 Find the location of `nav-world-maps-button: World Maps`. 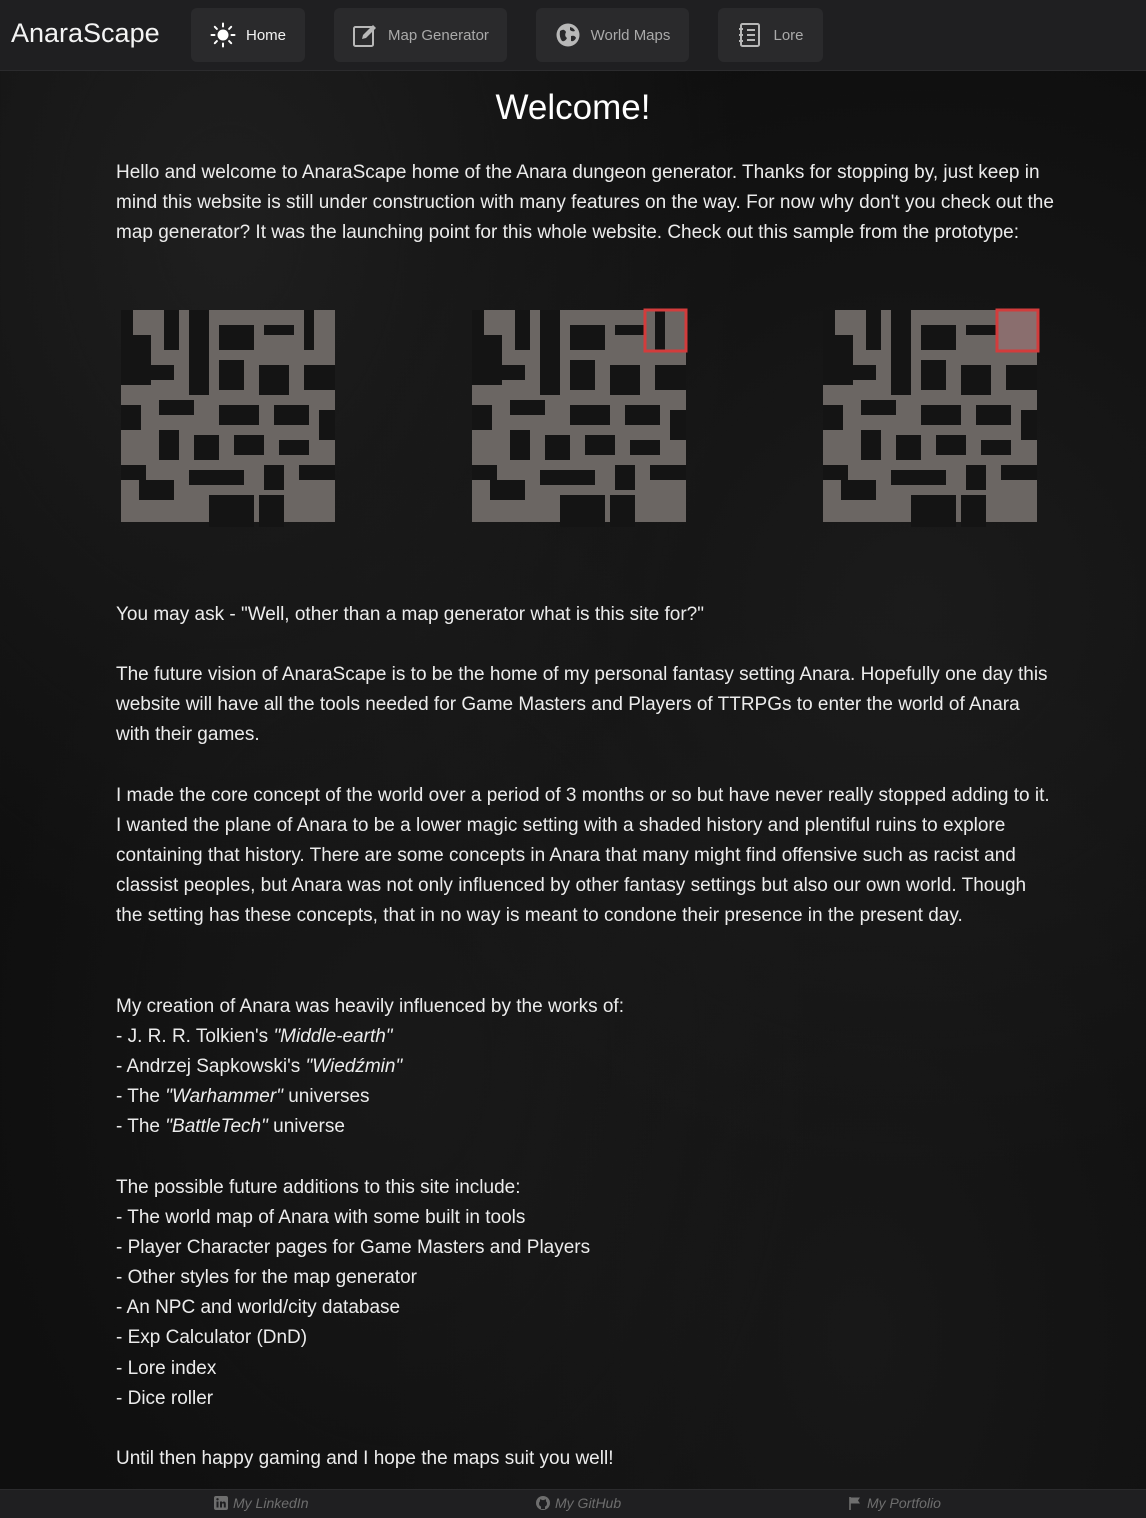

nav-world-maps-button: World Maps is located at coordinates (612, 35).